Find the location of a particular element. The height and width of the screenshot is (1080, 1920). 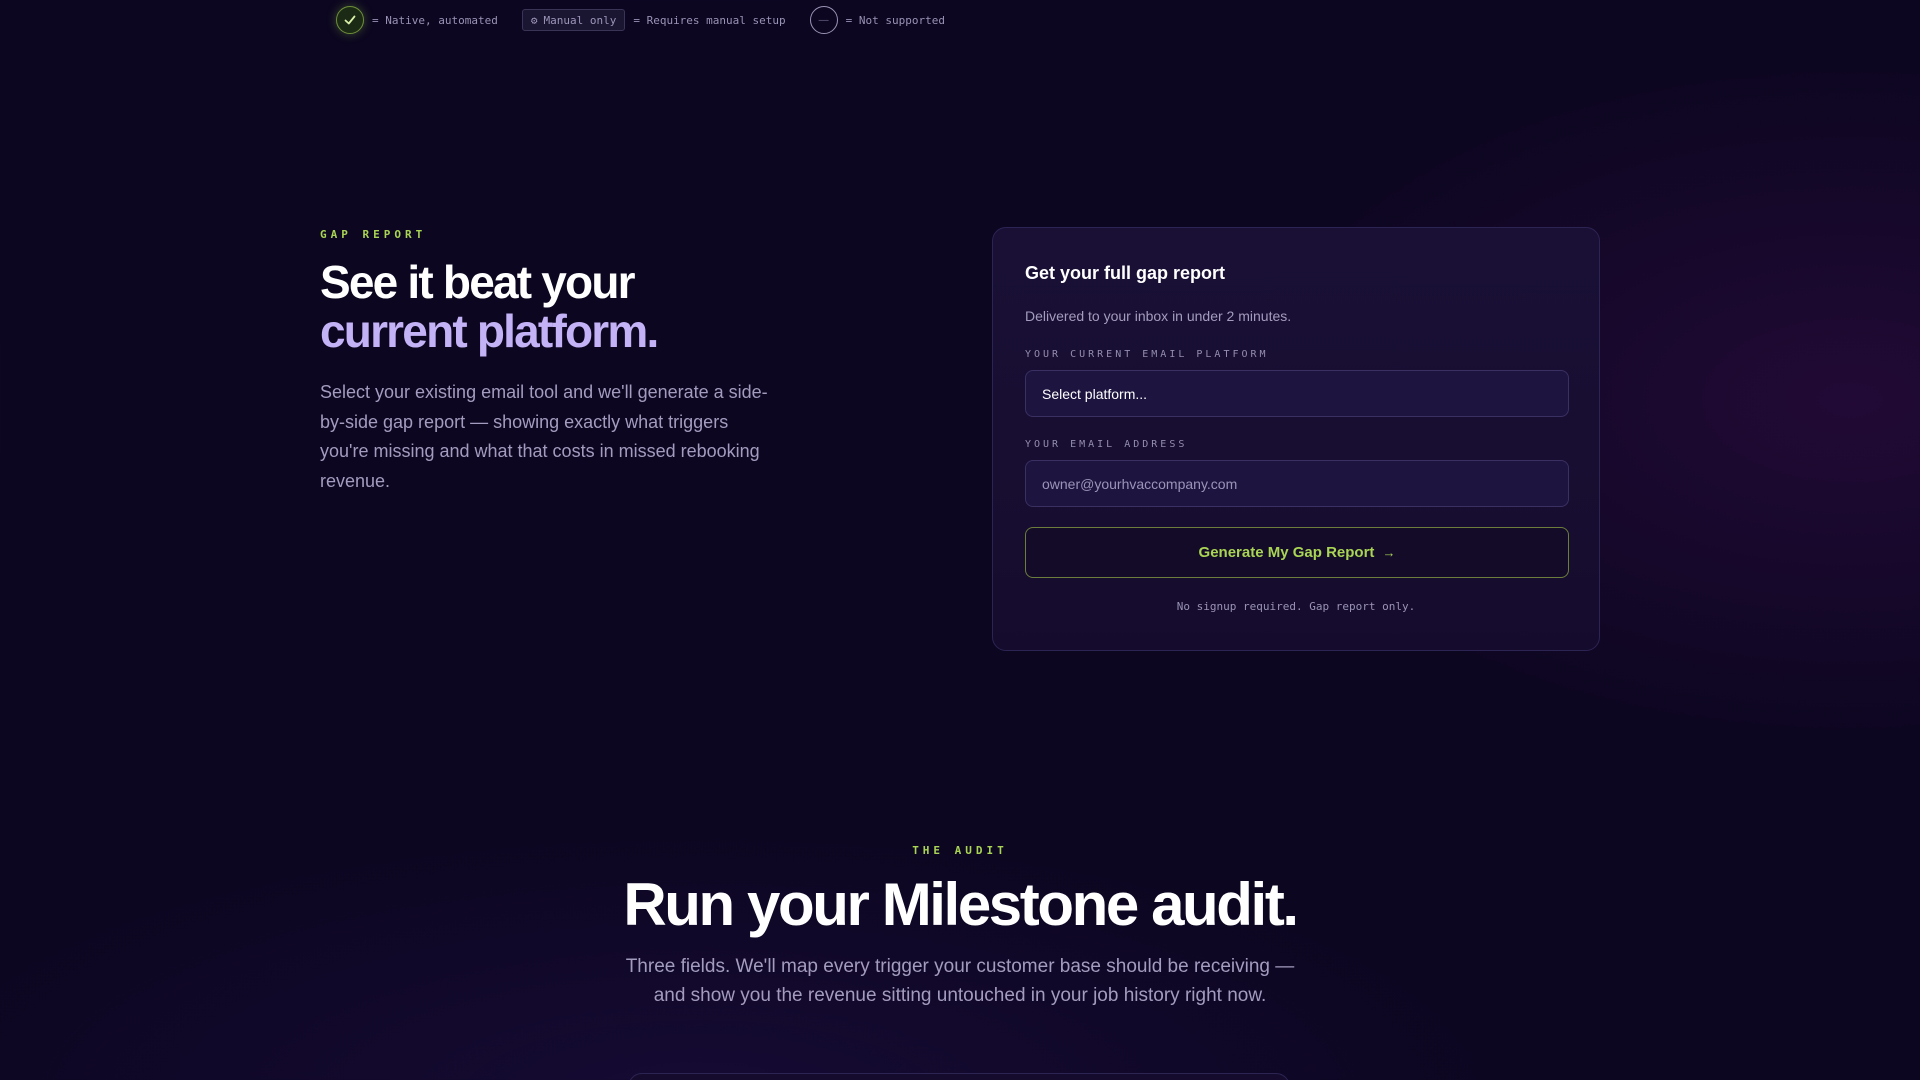

gap-report-title: See it beat your current platform. is located at coordinates (600, 307).